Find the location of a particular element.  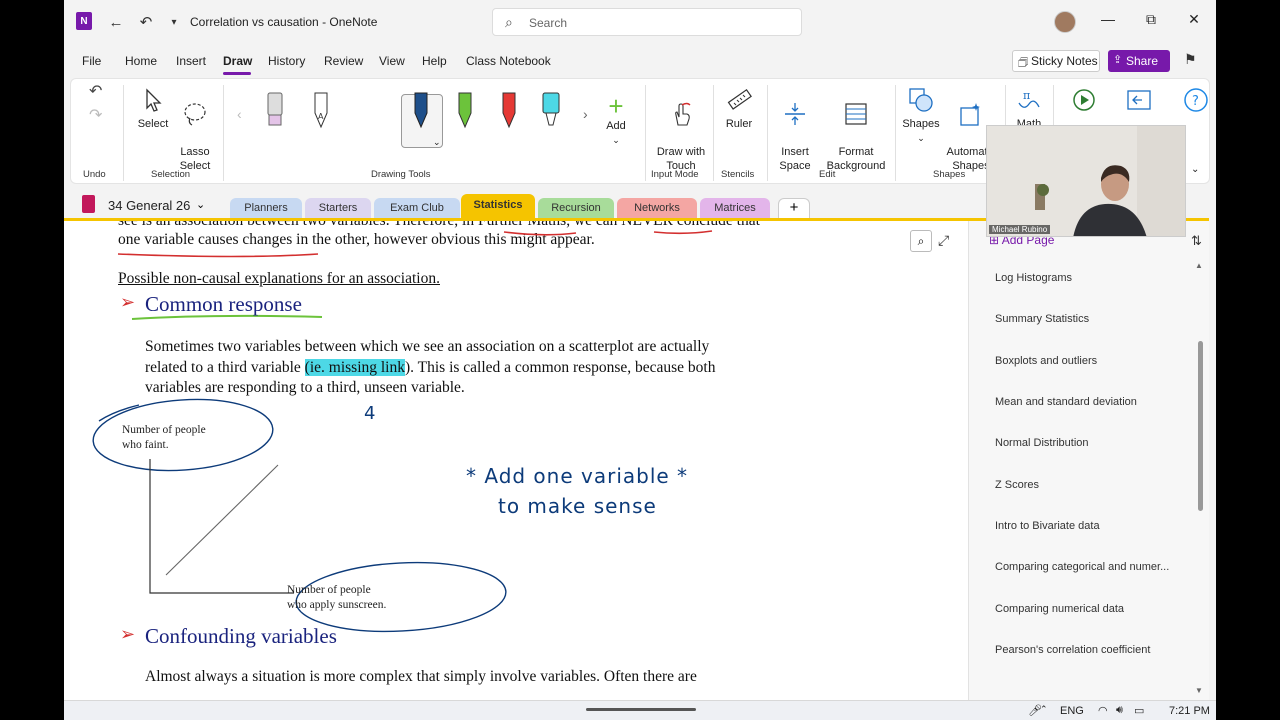

help-icon: ? is located at coordinates (1196, 100).